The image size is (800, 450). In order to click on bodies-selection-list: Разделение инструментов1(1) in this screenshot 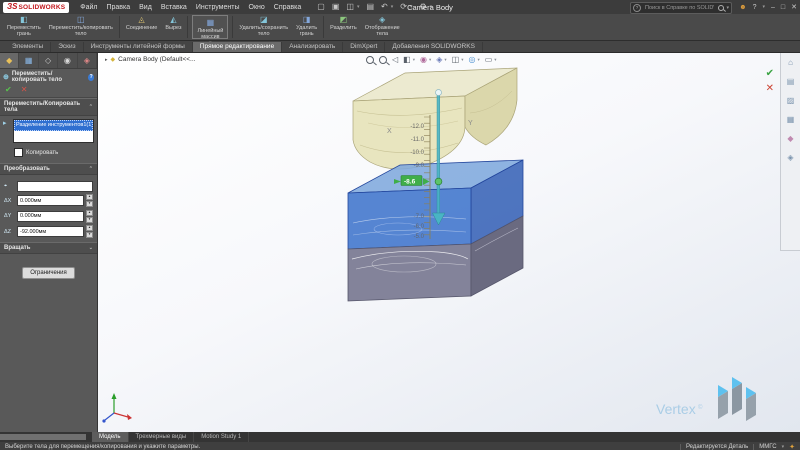, I will do `click(53, 131)`.